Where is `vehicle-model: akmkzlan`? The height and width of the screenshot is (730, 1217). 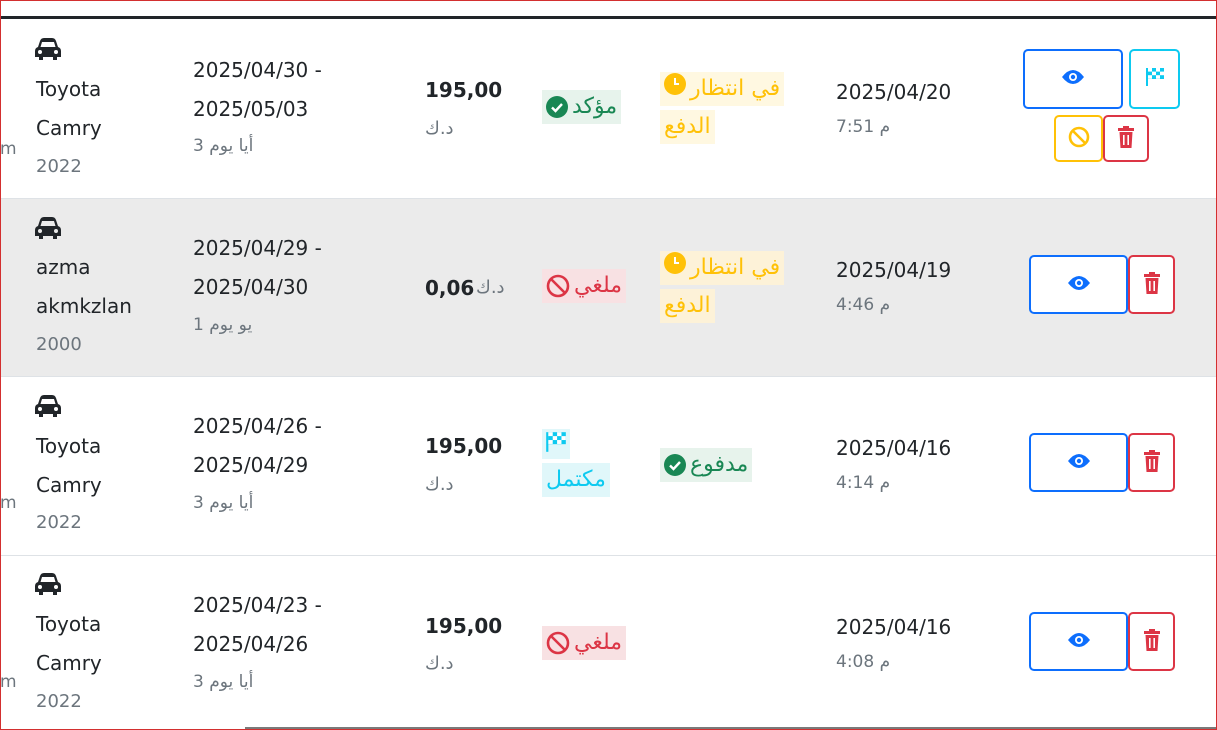
vehicle-model: akmkzlan is located at coordinates (84, 305).